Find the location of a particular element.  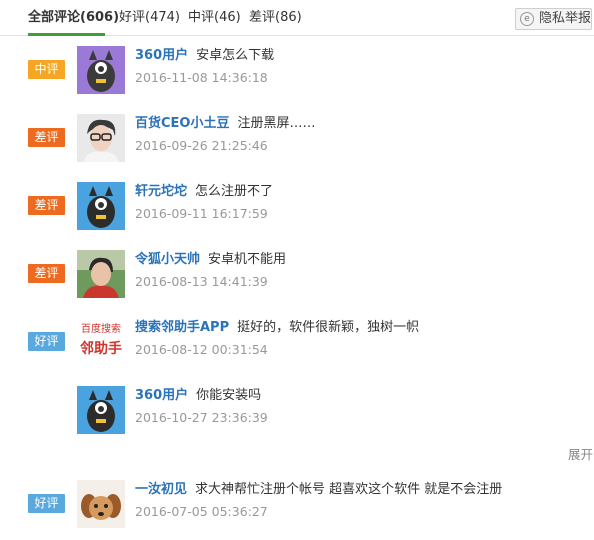

review-date: 2016-11-08 14:36:18 is located at coordinates (201, 77).